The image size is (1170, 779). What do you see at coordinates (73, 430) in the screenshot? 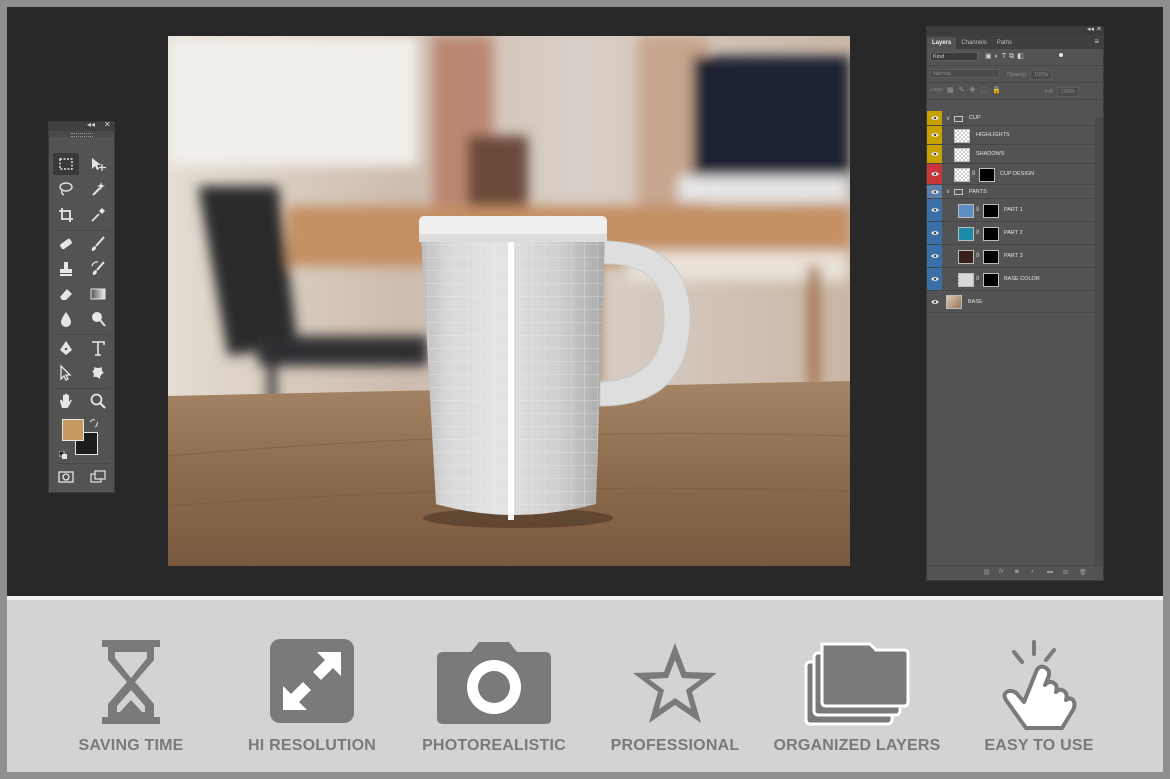
I see `foreground-color-swatch` at bounding box center [73, 430].